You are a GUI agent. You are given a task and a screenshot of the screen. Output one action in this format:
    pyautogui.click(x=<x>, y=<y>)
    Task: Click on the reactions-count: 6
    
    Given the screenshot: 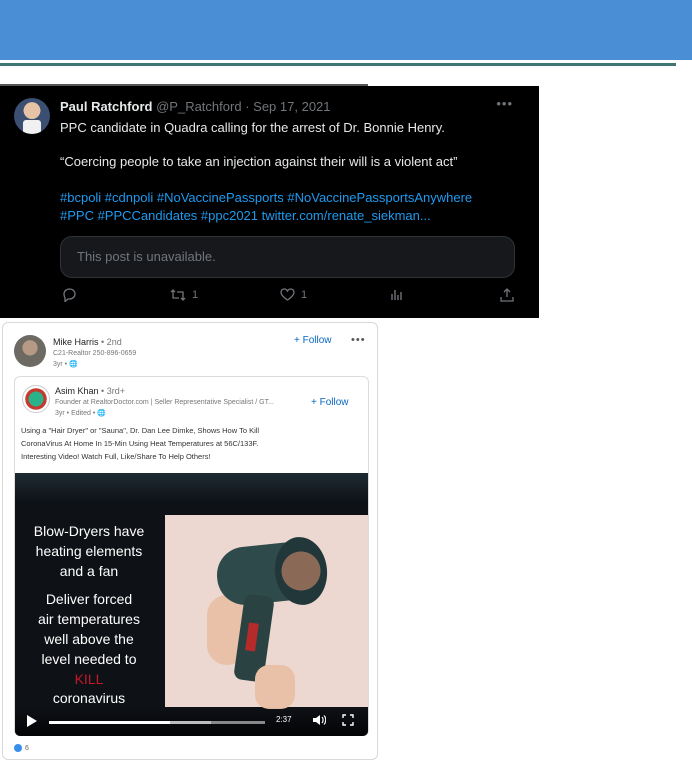 What is the action you would take?
    pyautogui.click(x=27, y=748)
    